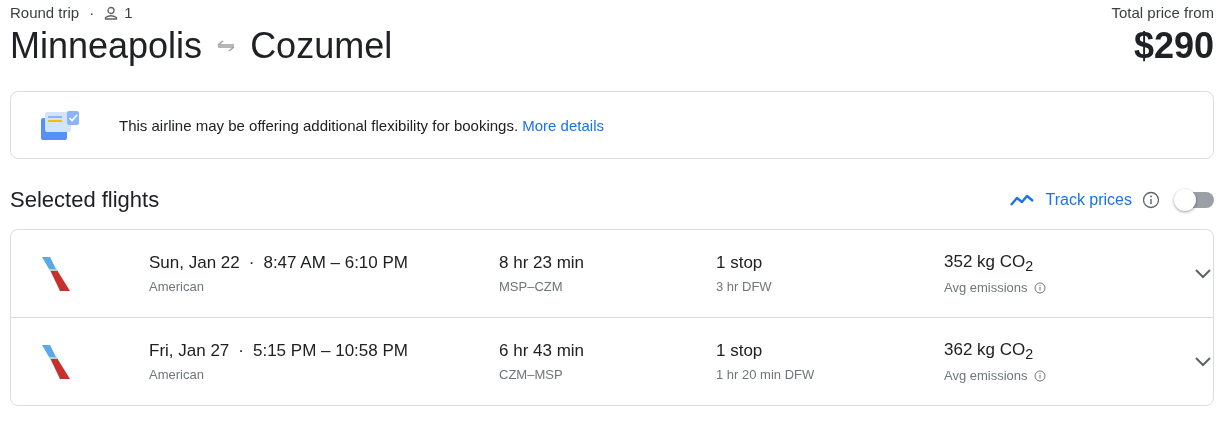  What do you see at coordinates (531, 286) in the screenshot?
I see `airport-route: MSP–CZM` at bounding box center [531, 286].